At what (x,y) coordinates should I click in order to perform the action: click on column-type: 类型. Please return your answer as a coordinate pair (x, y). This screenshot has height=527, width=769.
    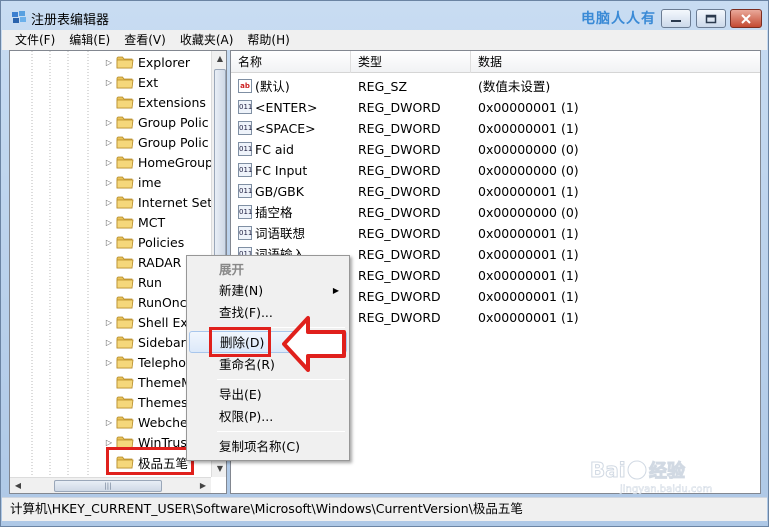
    Looking at the image, I should click on (411, 62).